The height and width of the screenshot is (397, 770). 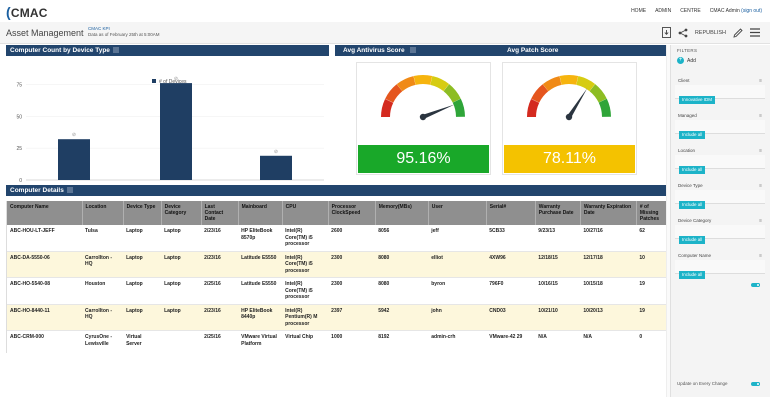 I want to click on filter-group: Device Type ≡ Include all, so click(x=720, y=195).